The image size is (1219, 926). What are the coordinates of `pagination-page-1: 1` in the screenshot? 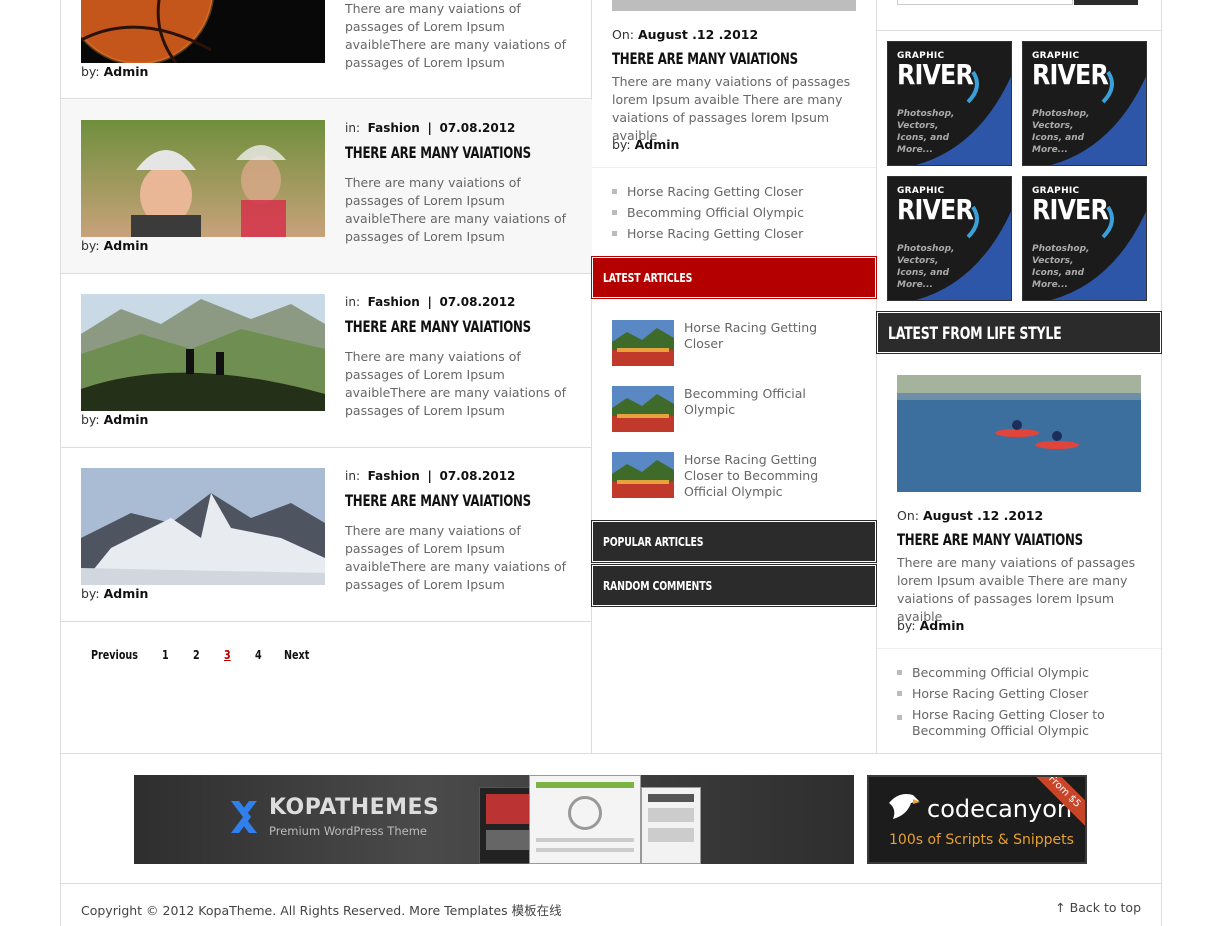 It's located at (174, 655).